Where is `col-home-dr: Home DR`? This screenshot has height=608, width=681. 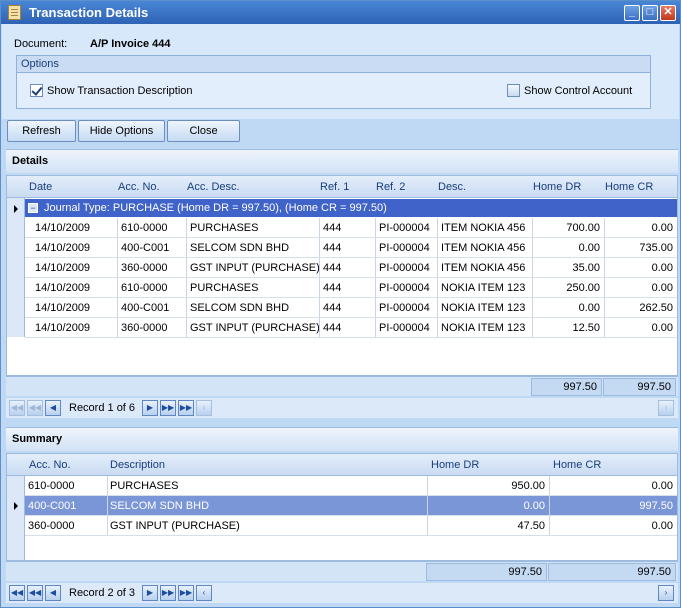
col-home-dr: Home DR is located at coordinates (557, 187).